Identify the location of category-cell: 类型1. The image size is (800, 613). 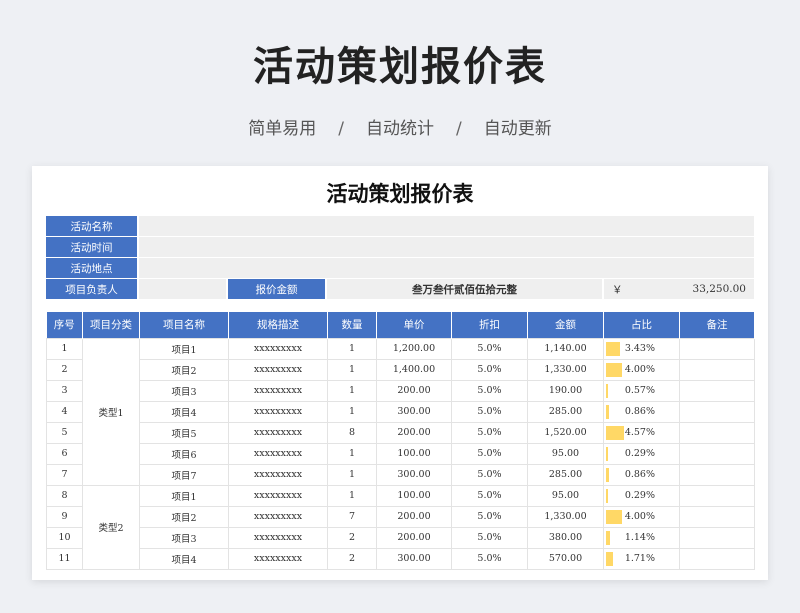
(111, 411).